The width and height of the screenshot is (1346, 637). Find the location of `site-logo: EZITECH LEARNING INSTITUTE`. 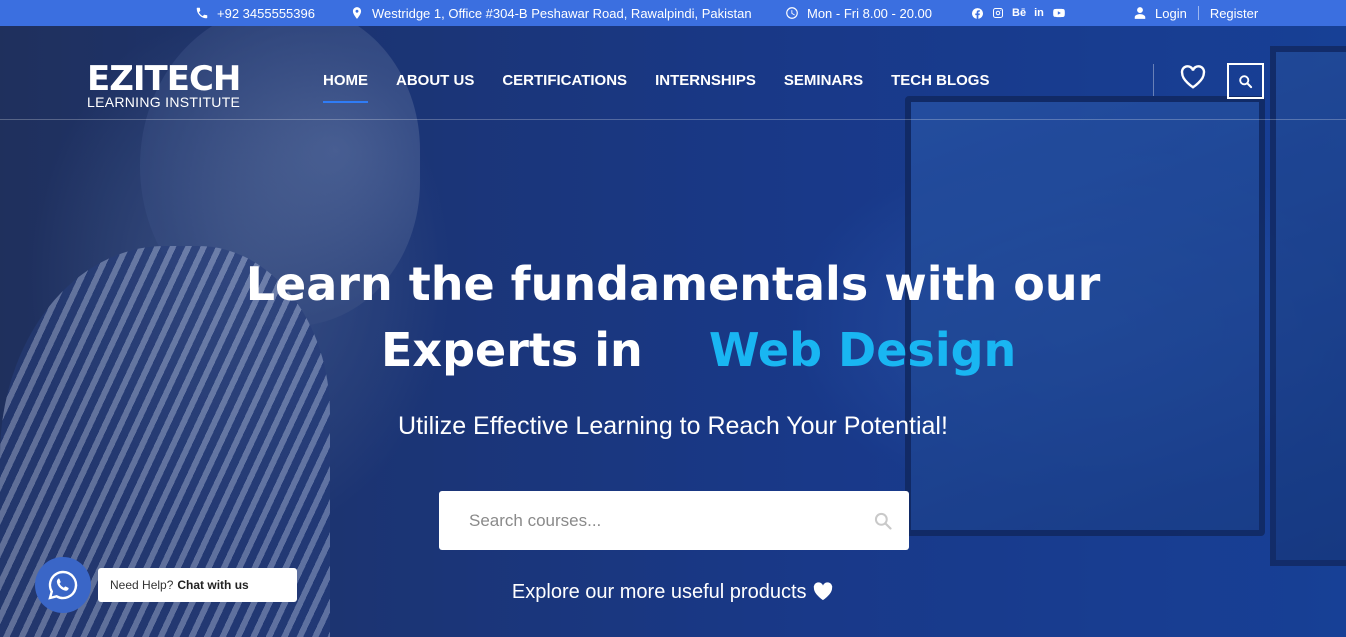

site-logo: EZITECH LEARNING INSTITUTE is located at coordinates (164, 84).